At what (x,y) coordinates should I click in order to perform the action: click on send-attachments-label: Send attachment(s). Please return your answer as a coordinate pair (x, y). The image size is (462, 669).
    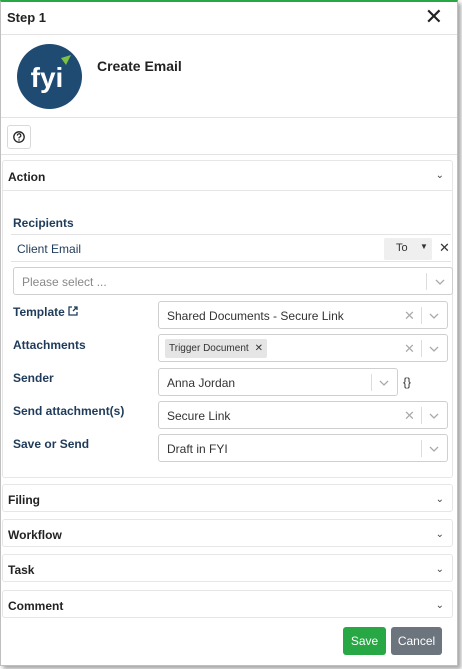
    Looking at the image, I should click on (69, 411).